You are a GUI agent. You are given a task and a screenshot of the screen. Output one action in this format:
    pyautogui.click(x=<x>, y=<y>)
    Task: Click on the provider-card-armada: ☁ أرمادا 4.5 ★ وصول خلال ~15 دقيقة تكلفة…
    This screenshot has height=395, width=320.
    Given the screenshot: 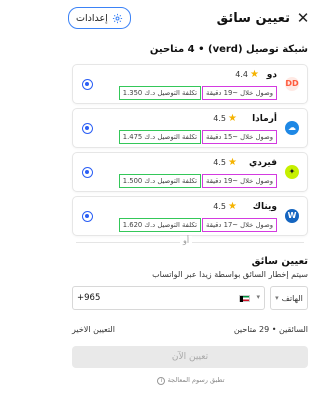 What is the action you would take?
    pyautogui.click(x=190, y=128)
    